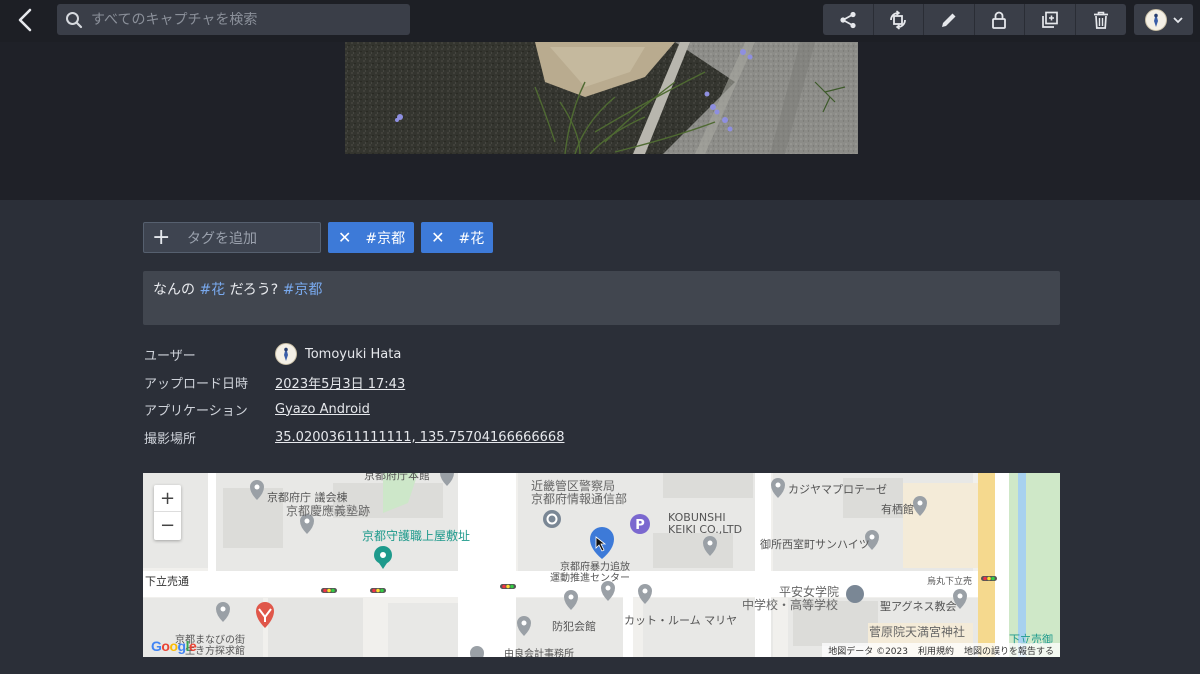 The width and height of the screenshot is (1200, 674). What do you see at coordinates (1009, 650) in the screenshot?
I see `map-report-link: 地図の誤りを報告する` at bounding box center [1009, 650].